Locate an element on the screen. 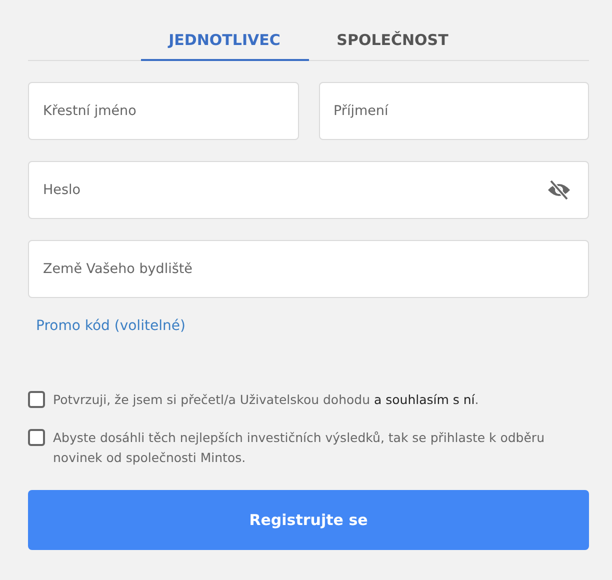 Image resolution: width=612 pixels, height=580 pixels. password-field: Heslo is located at coordinates (308, 190).